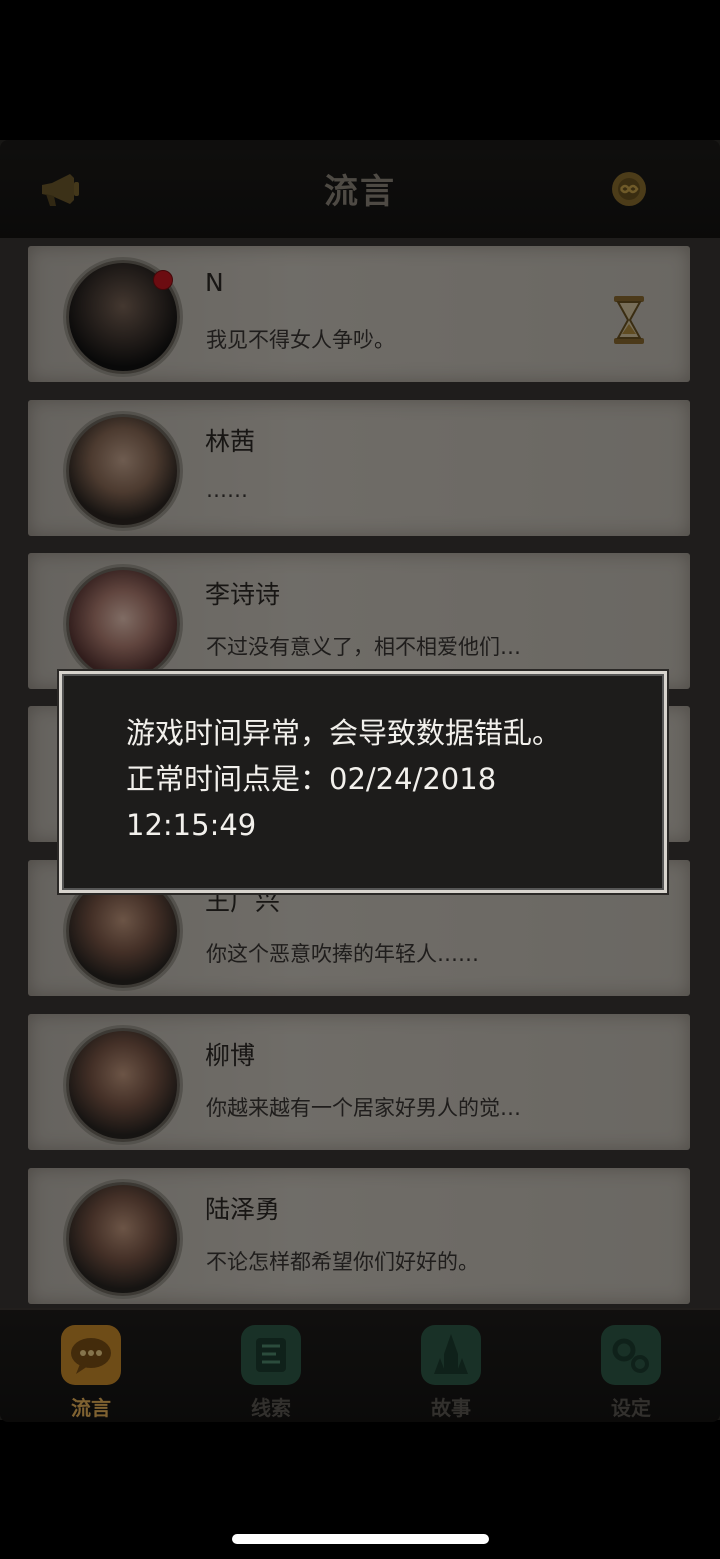  I want to click on dialog-line: 正常时间点是：02/24/2018, so click(311, 779).